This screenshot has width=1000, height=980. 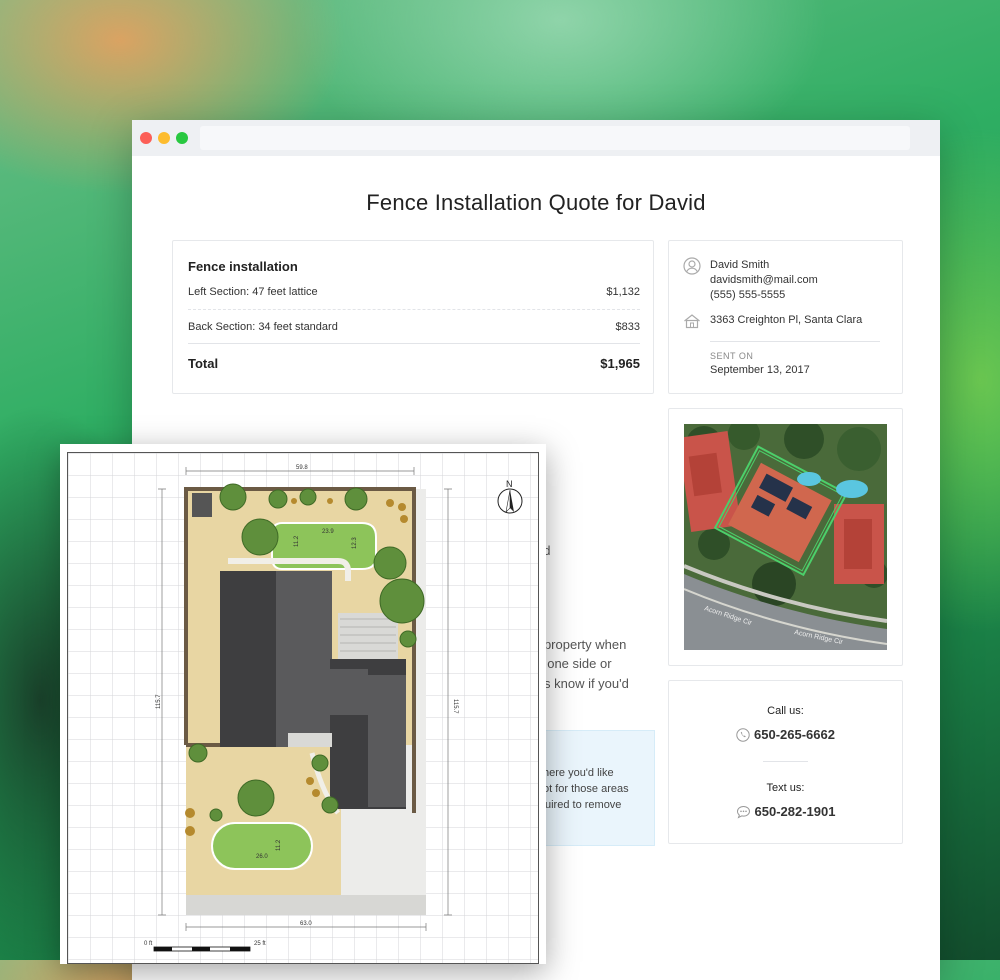 What do you see at coordinates (785, 788) in the screenshot?
I see `text-label: Text us:` at bounding box center [785, 788].